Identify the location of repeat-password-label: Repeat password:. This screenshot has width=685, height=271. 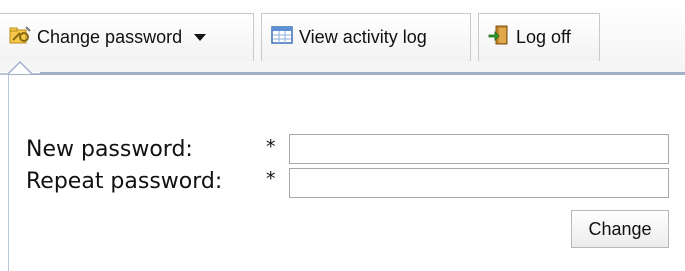
(124, 181).